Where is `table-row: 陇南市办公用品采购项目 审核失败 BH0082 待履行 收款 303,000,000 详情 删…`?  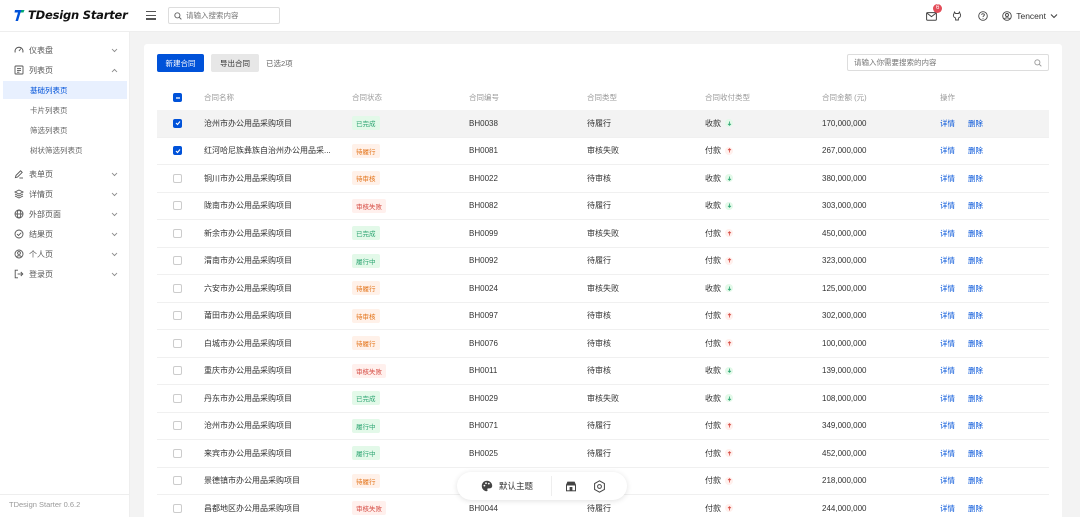
table-row: 陇南市办公用品采购项目 审核失败 BH0082 待履行 收款 303,000,000 详情 删… is located at coordinates (603, 206).